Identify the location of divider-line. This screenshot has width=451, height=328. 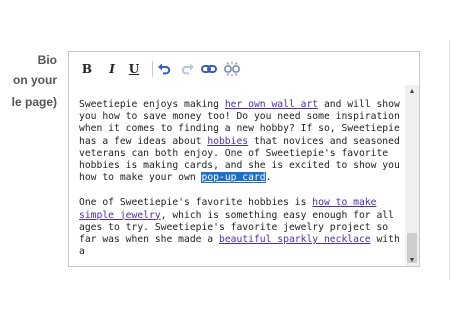
(449, 160).